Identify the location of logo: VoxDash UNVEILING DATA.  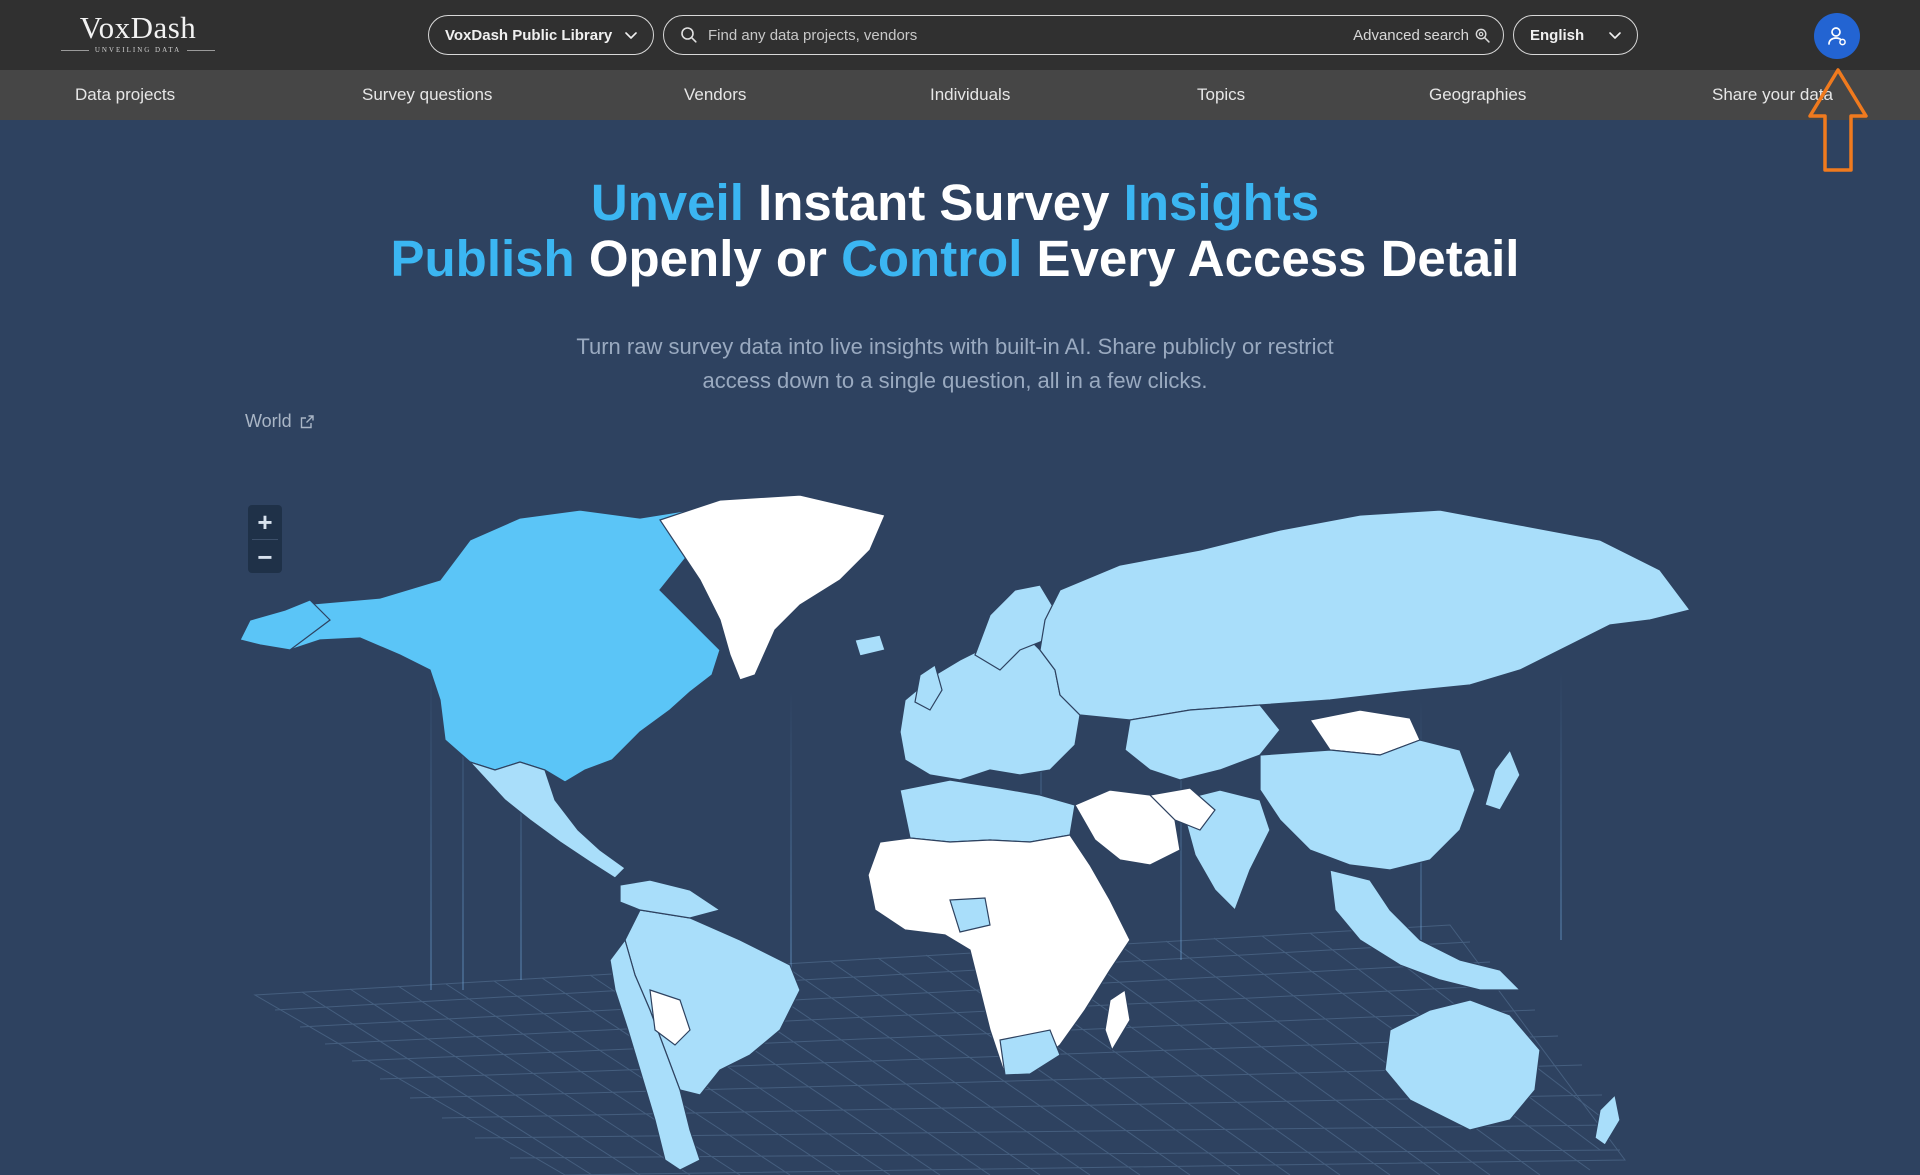
(138, 32).